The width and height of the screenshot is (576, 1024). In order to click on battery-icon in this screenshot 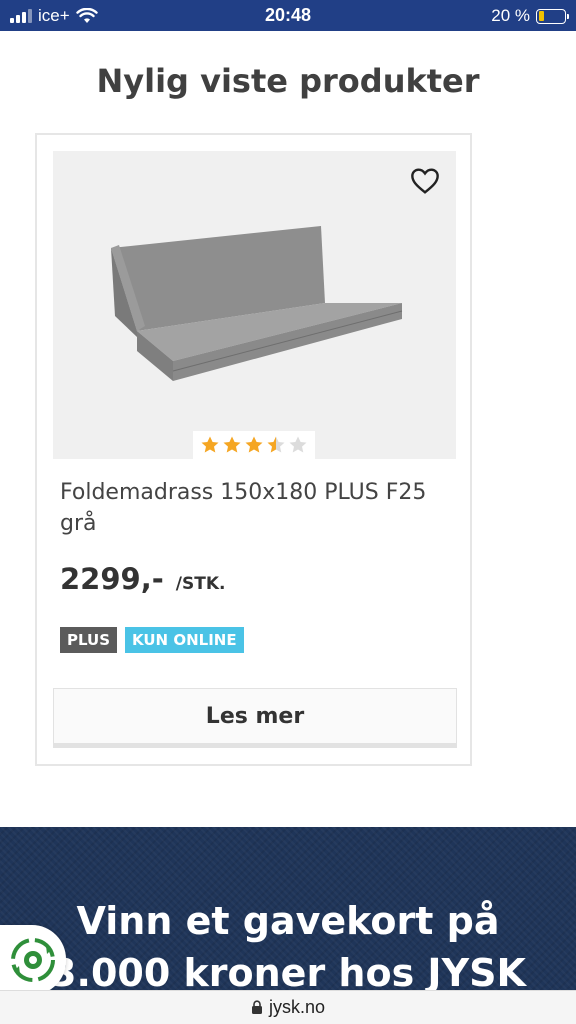, I will do `click(552, 16)`.